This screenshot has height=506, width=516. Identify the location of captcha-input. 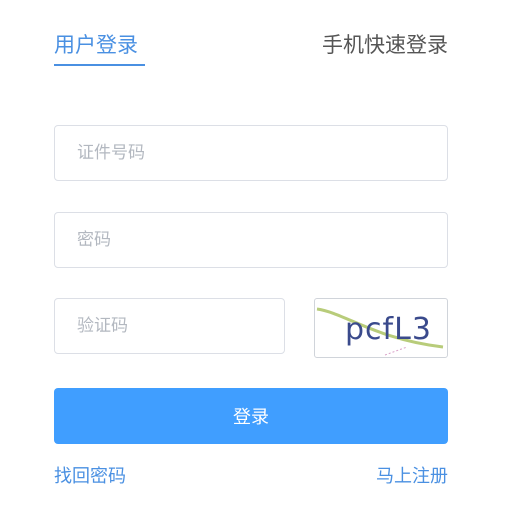
(169, 326).